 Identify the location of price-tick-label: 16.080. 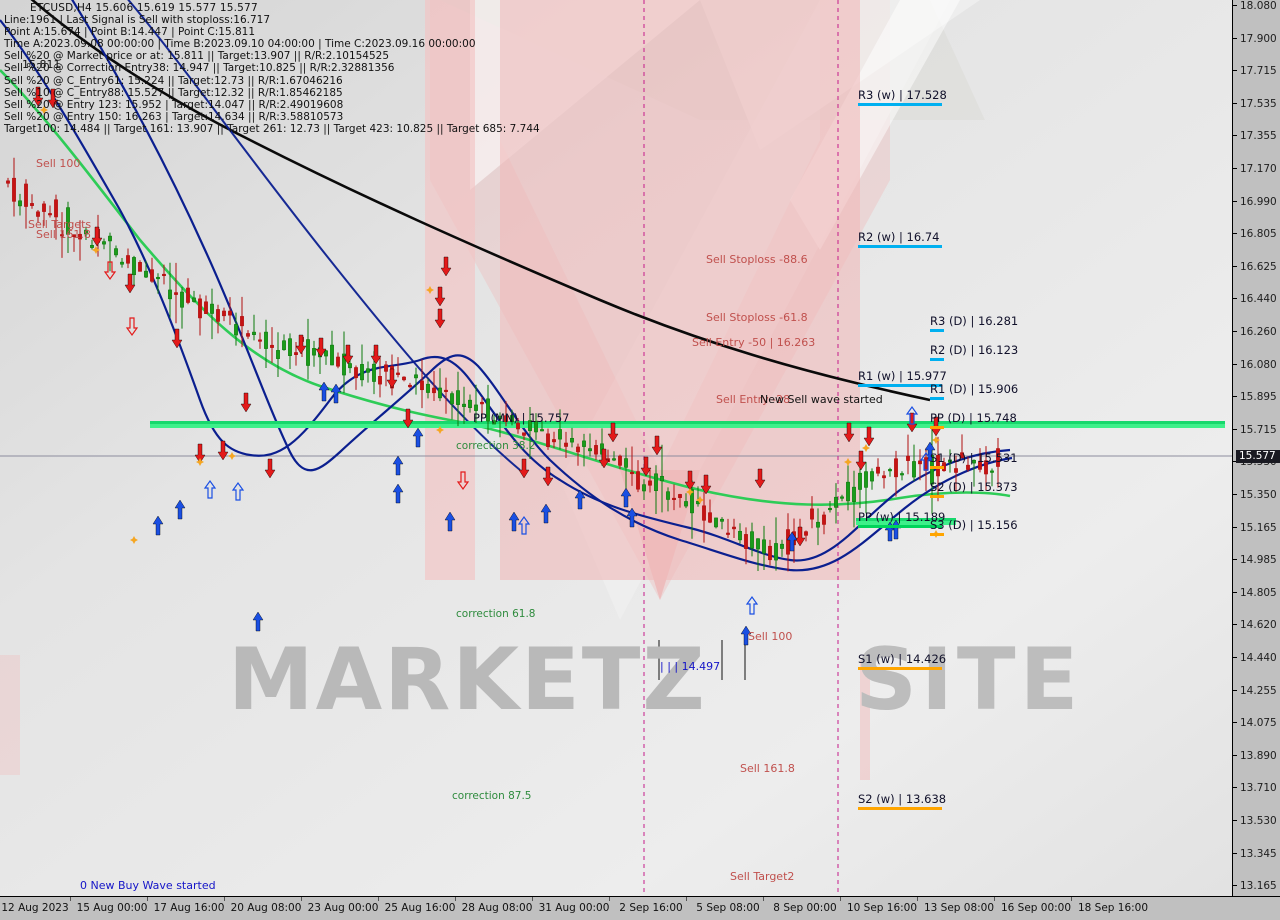
(1258, 364).